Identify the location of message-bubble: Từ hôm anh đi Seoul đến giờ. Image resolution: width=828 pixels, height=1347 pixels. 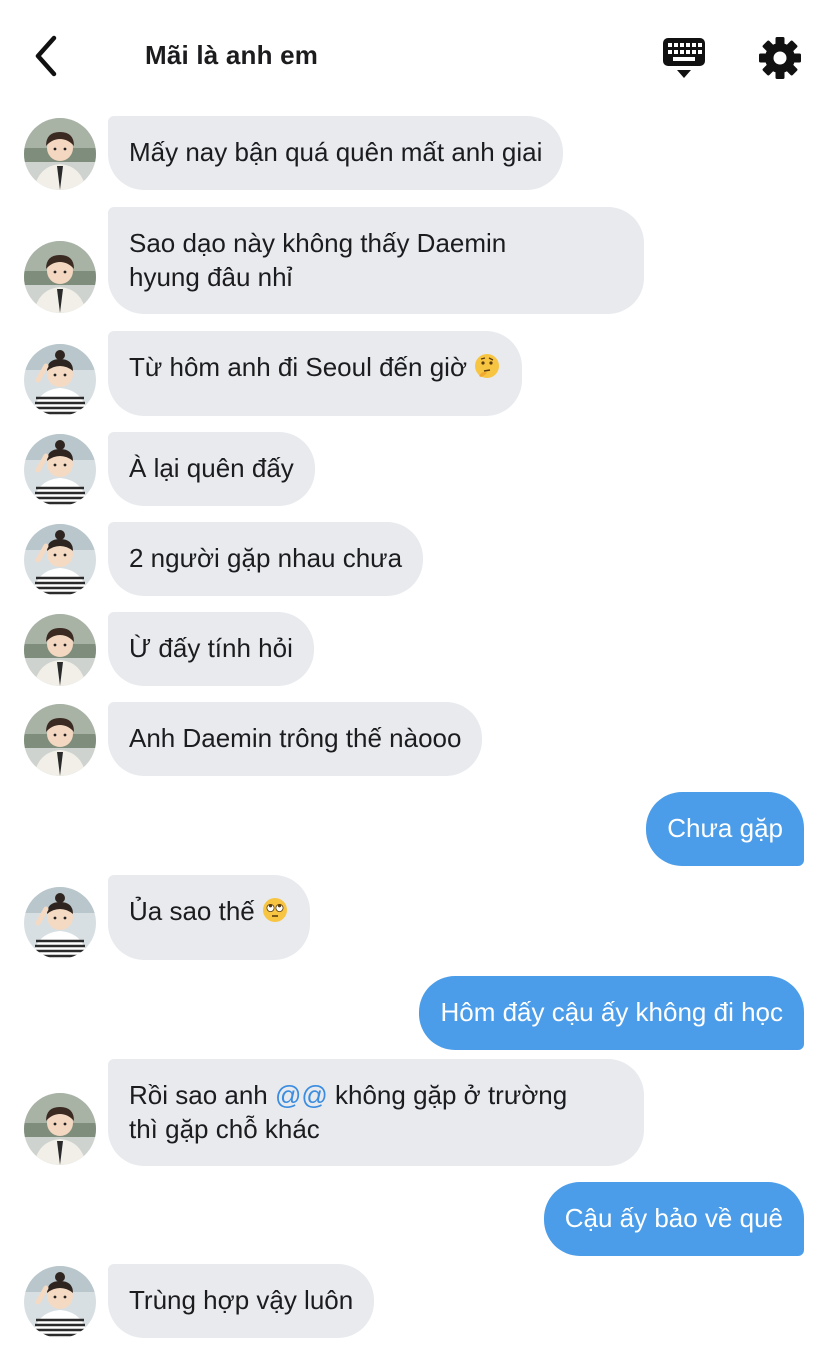
(315, 373).